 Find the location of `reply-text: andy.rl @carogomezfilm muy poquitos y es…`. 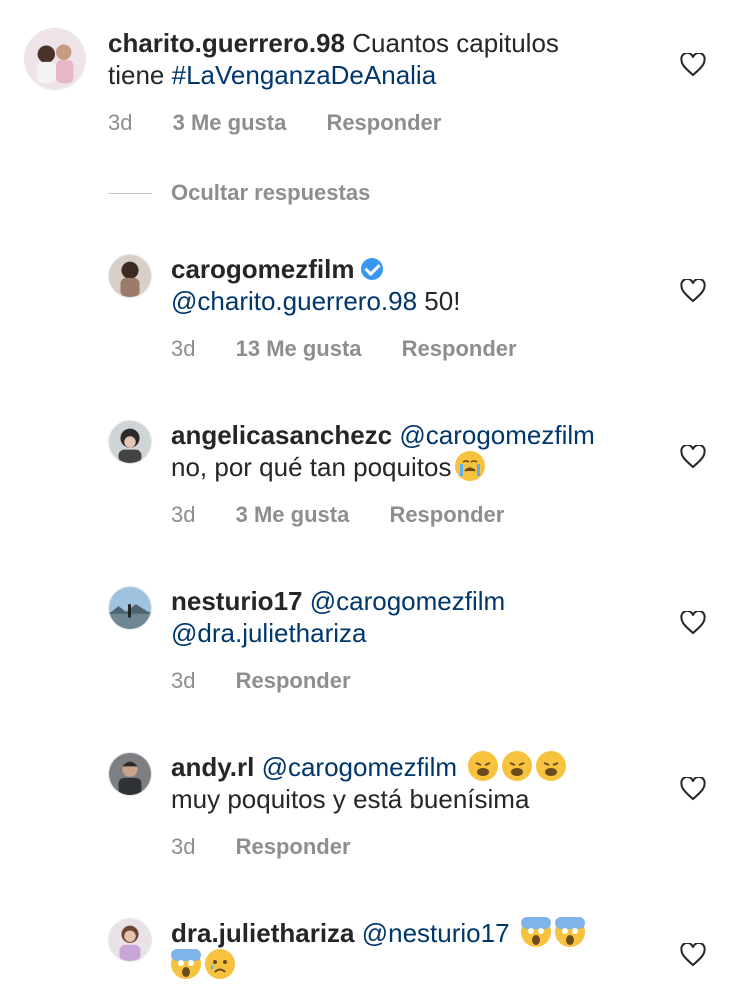

reply-text: andy.rl @carogomezfilm muy poquitos y es… is located at coordinates (369, 783).